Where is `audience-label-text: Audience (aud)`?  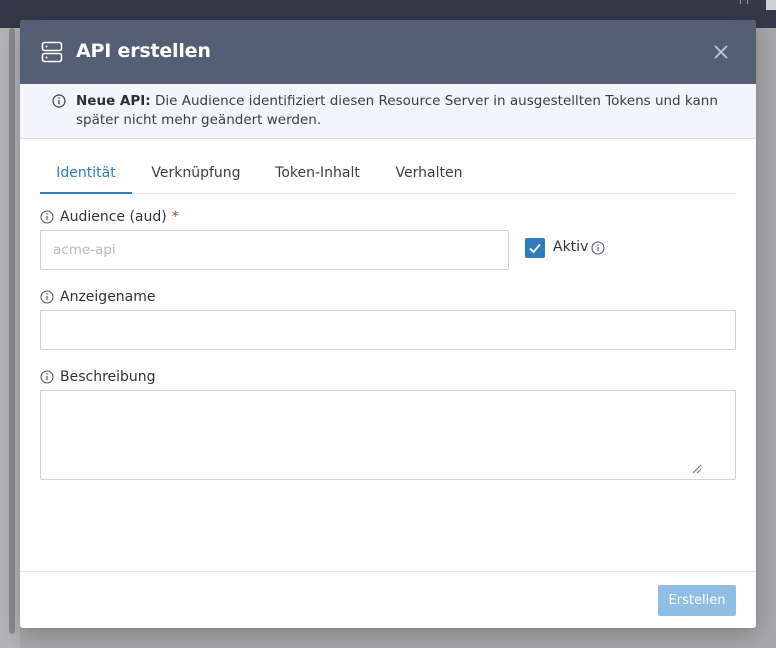
audience-label-text: Audience (aud) is located at coordinates (113, 217).